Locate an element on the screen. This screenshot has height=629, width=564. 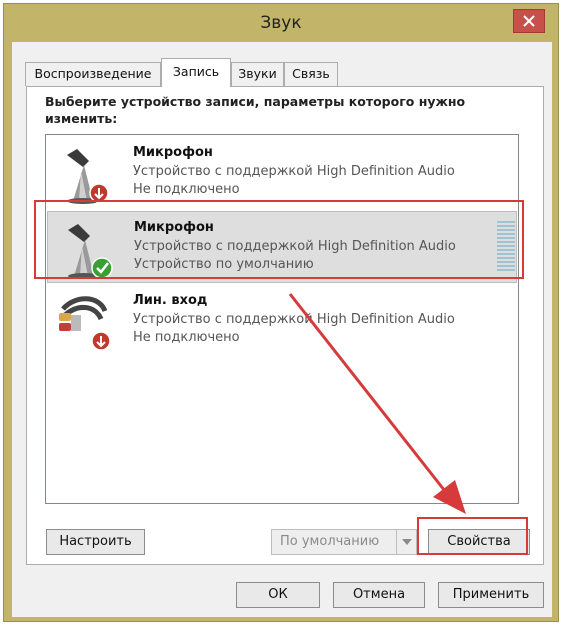
tab-recording: Запись is located at coordinates (196, 72).